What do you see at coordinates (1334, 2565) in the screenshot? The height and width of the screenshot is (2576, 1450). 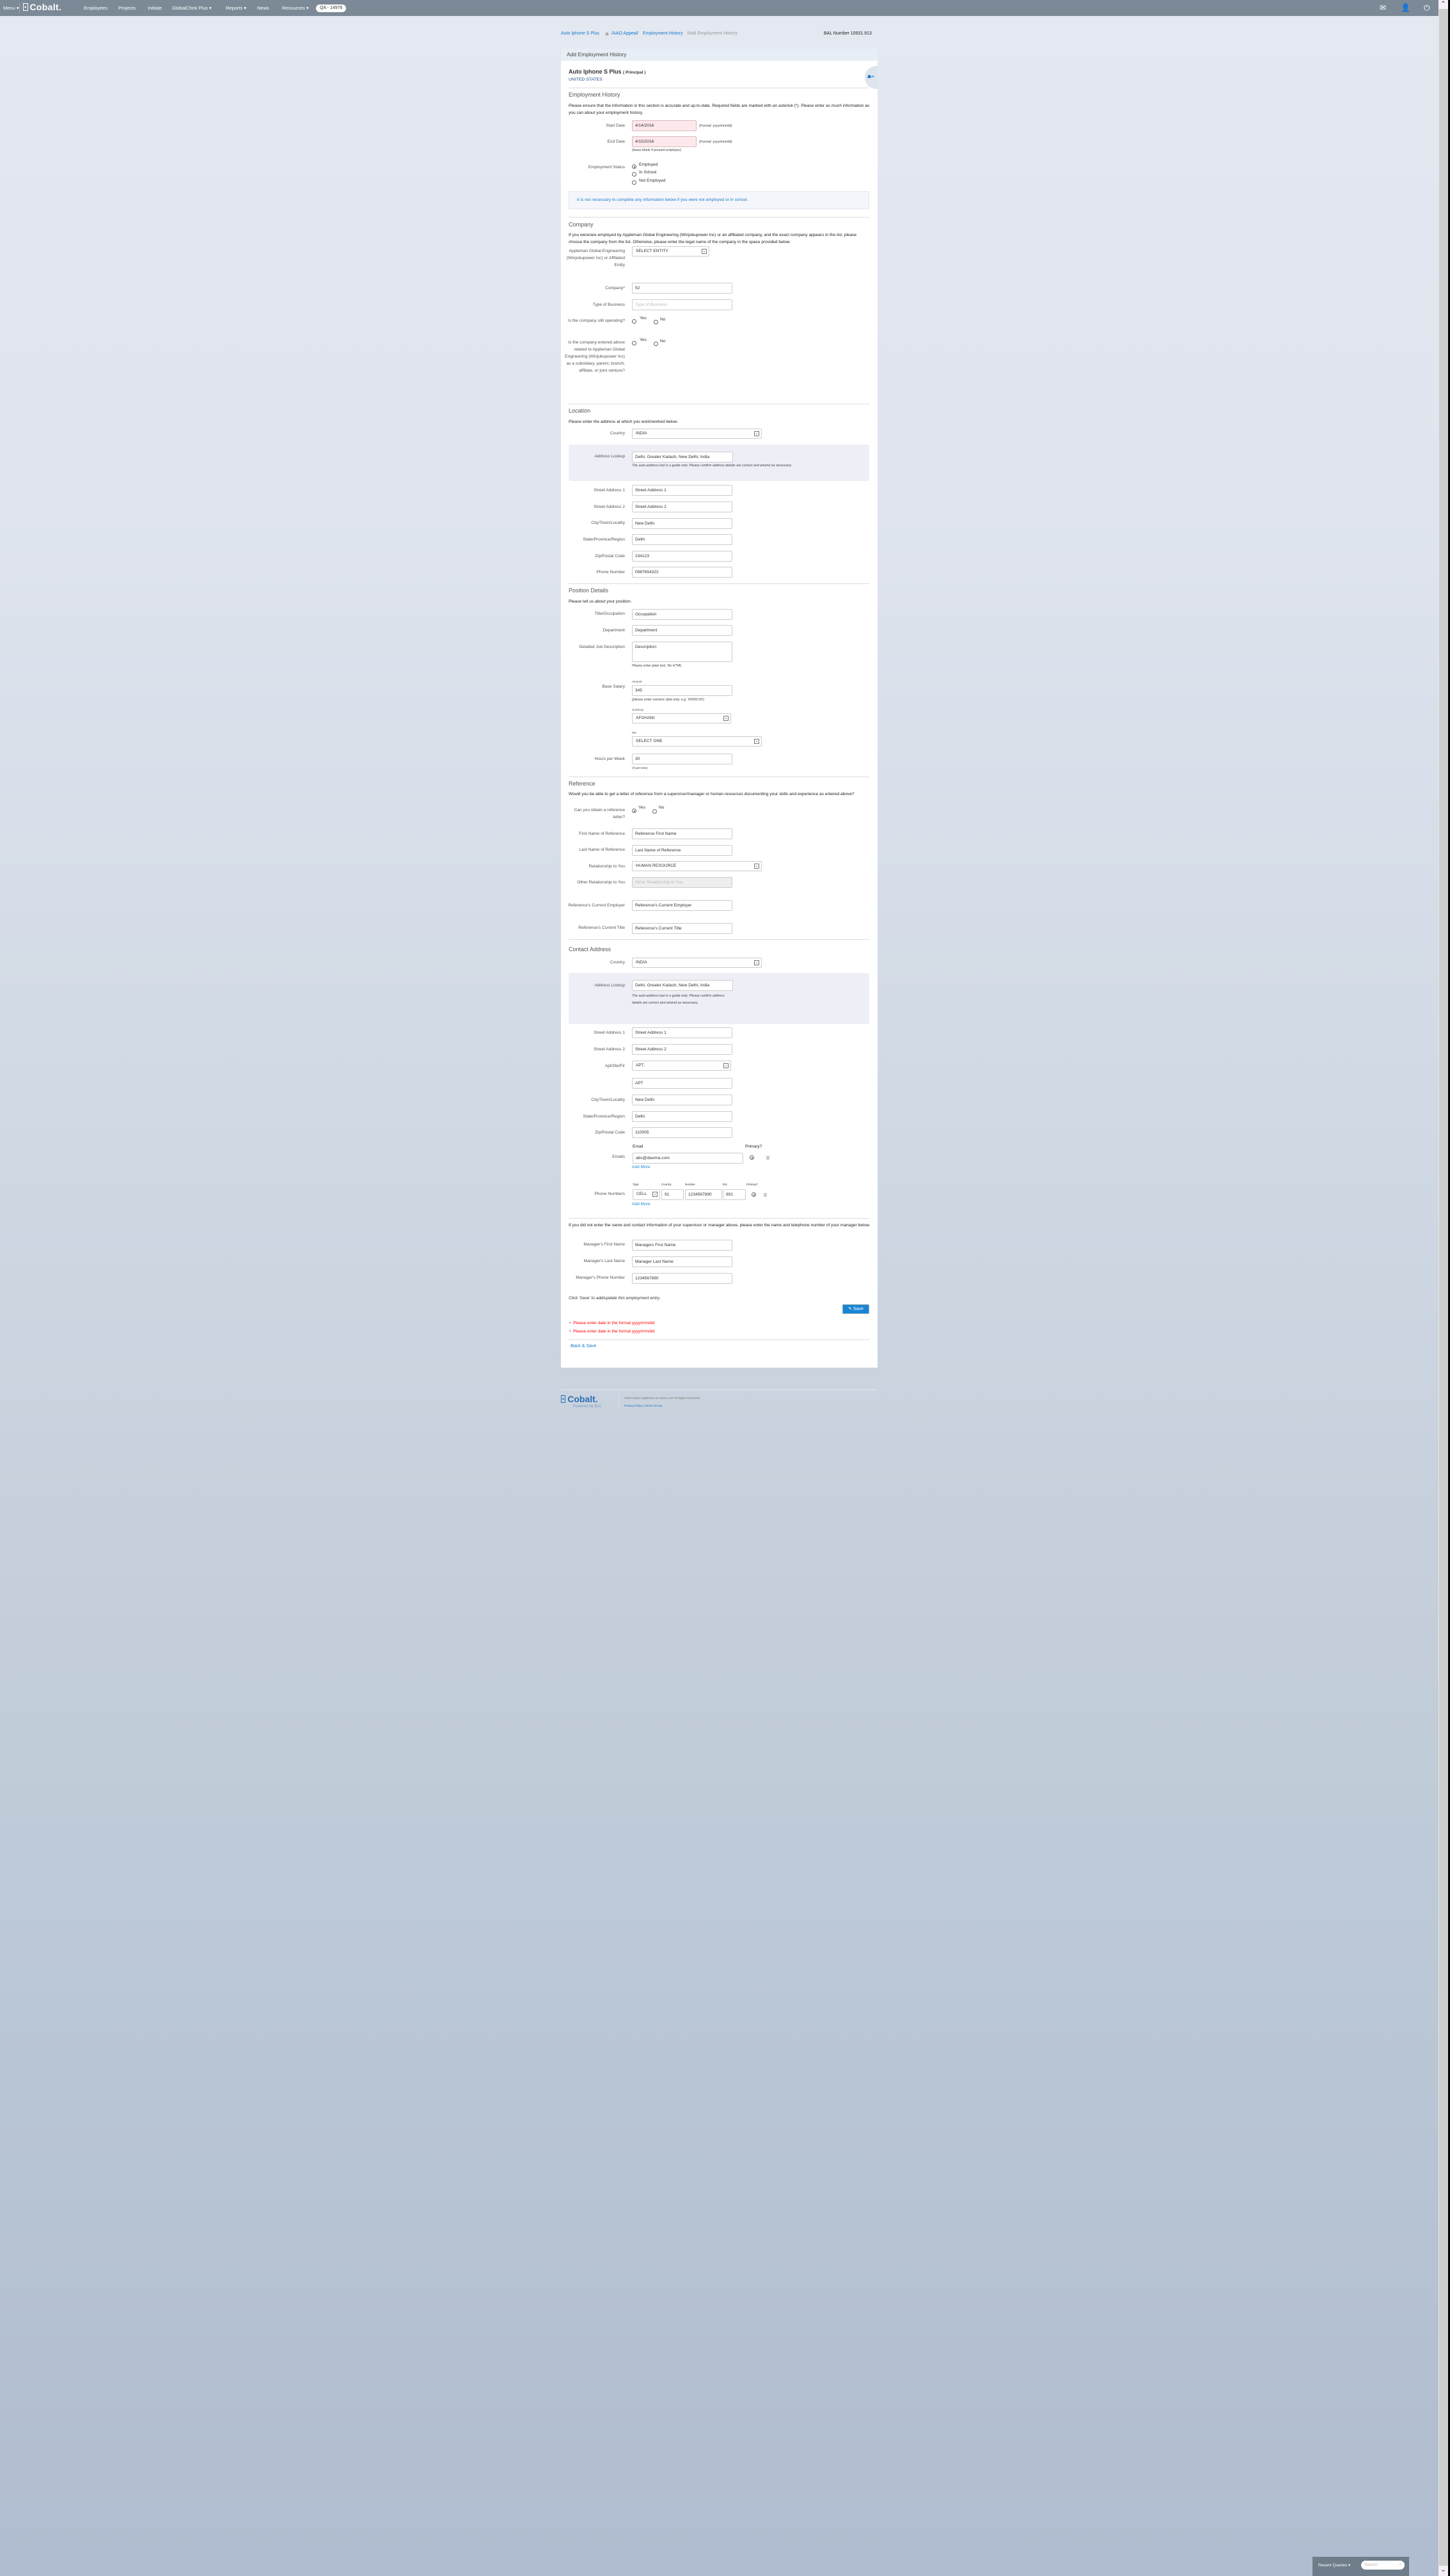 I see `recent-queries-toggle: Recent Queries ▾` at bounding box center [1334, 2565].